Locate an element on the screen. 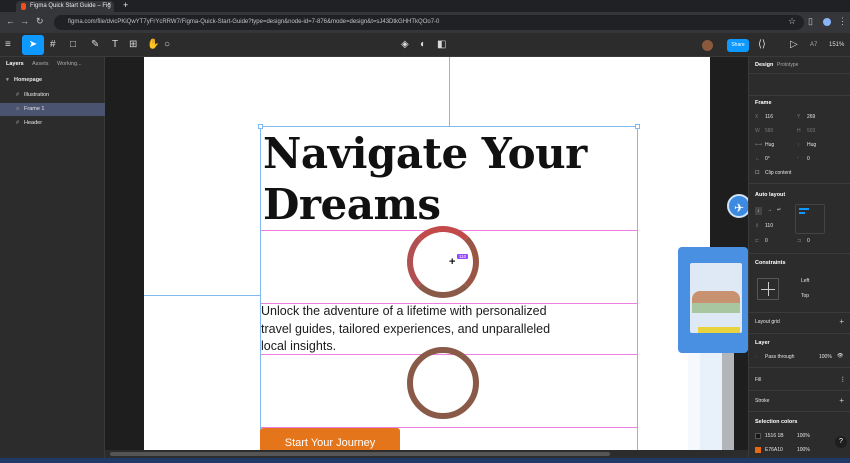 The height and width of the screenshot is (463, 850). layer-item-illustration: # Illustration is located at coordinates (52, 95).